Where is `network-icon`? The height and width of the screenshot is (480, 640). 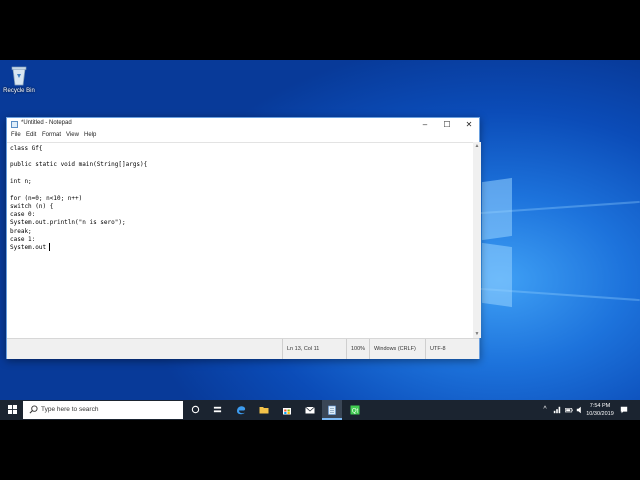
network-icon is located at coordinates (557, 410).